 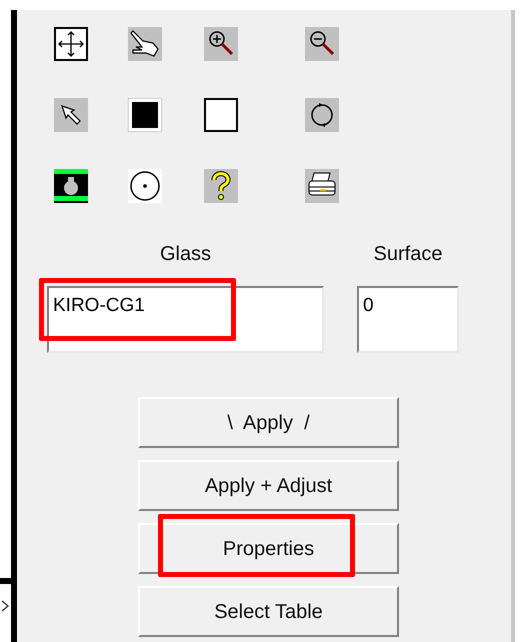 I want to click on zoom-in-icon, so click(x=221, y=44).